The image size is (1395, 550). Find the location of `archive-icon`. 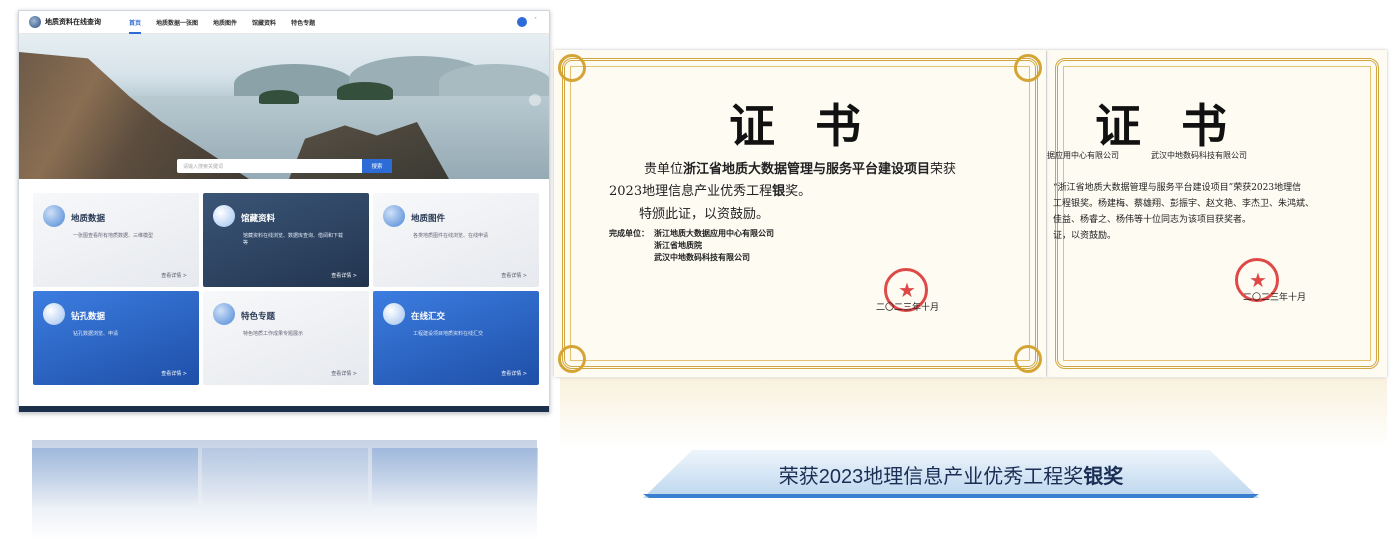

archive-icon is located at coordinates (224, 216).